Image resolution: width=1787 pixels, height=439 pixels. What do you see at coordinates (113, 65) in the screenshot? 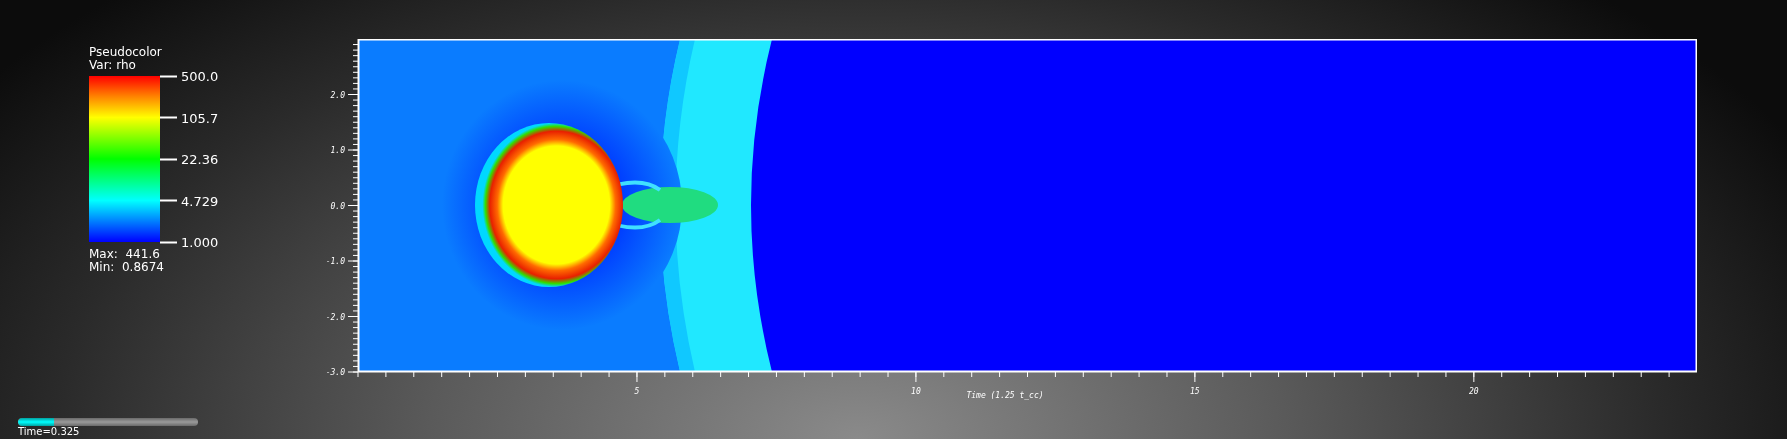
I see `legend-variable: Var: rho` at bounding box center [113, 65].